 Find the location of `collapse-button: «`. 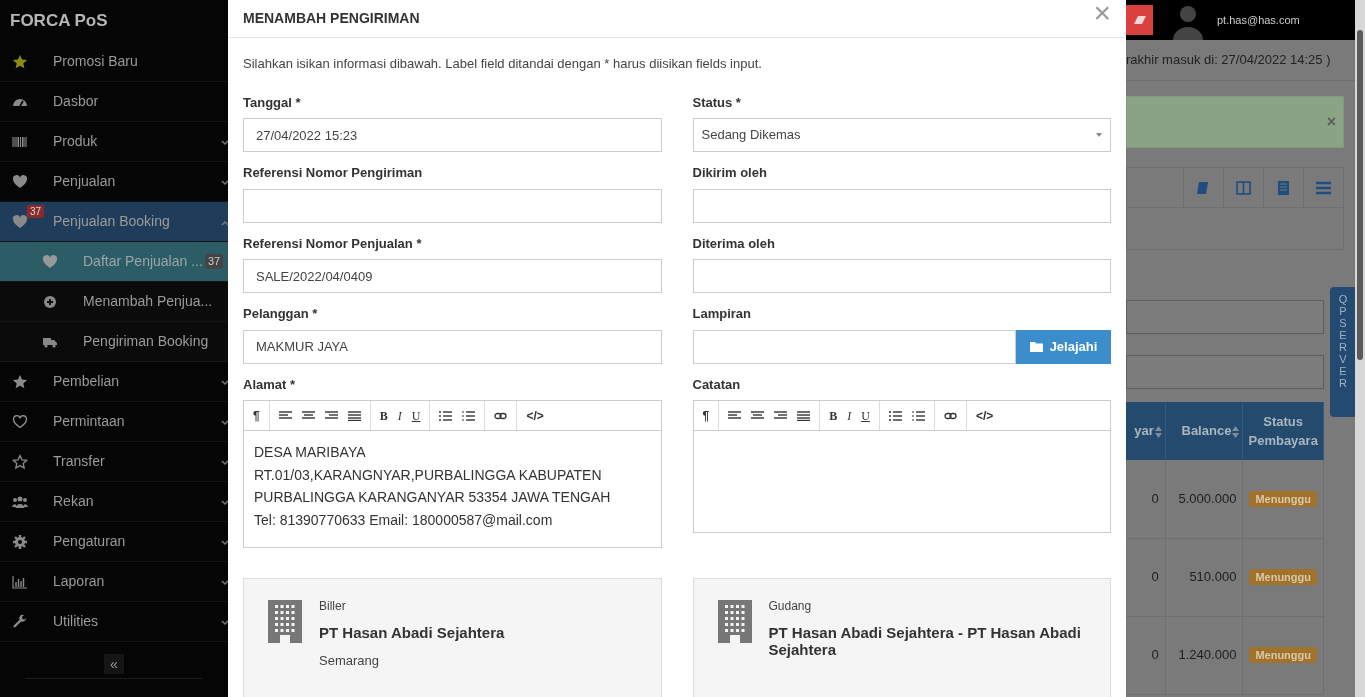

collapse-button: « is located at coordinates (114, 664).